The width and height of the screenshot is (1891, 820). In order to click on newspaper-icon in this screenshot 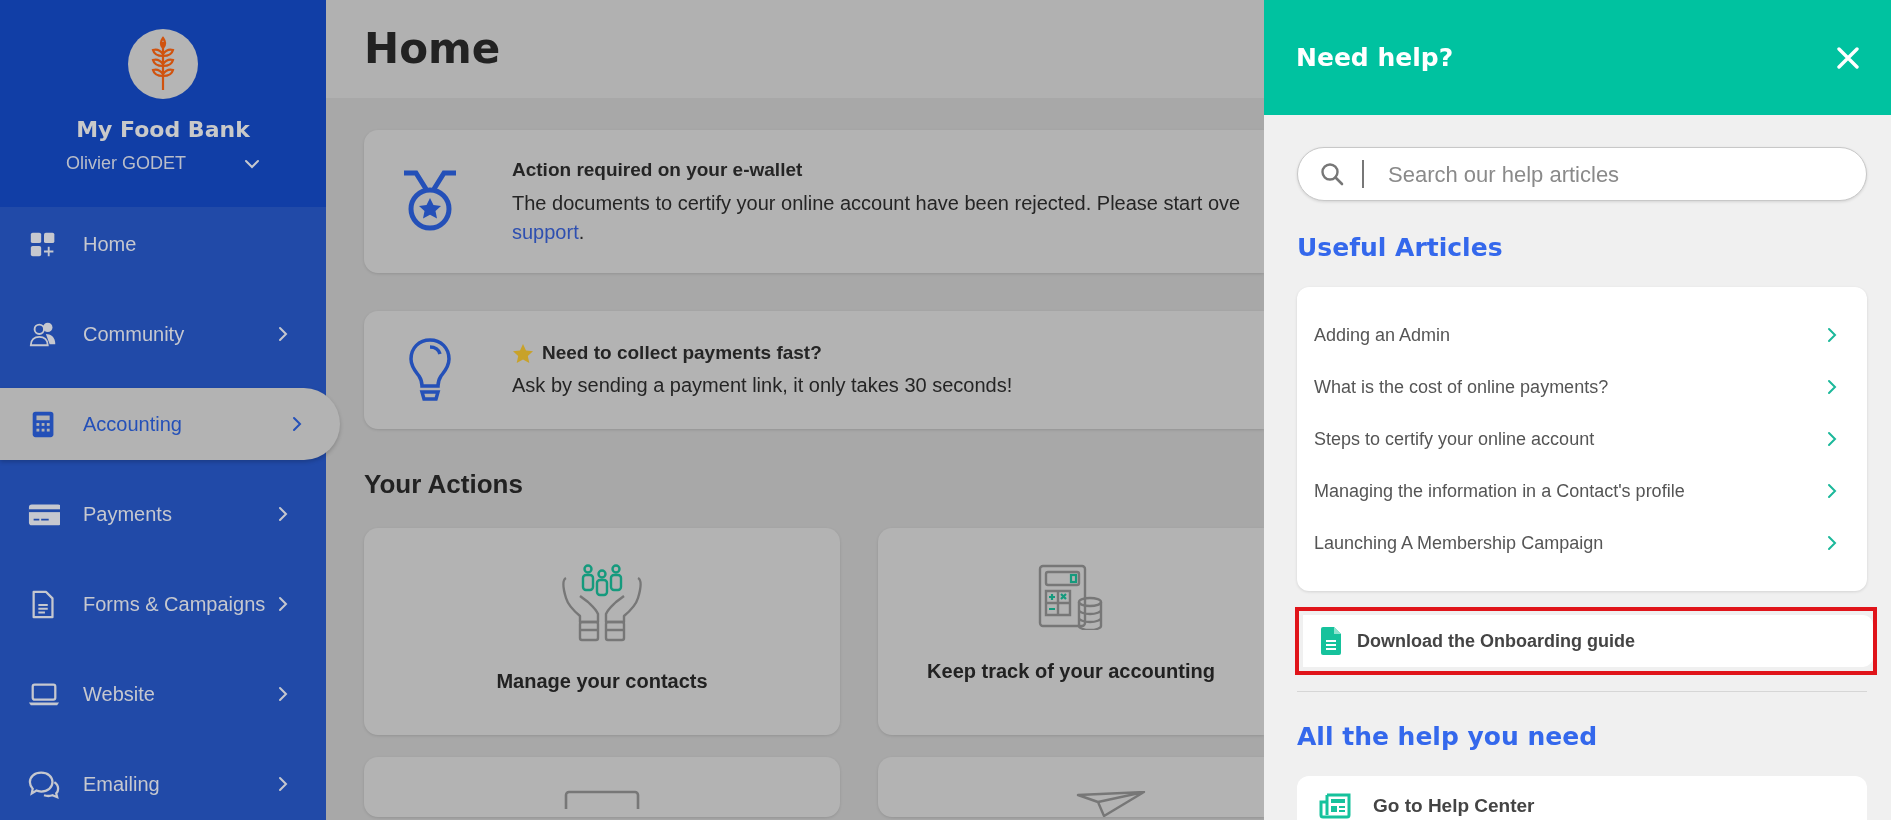, I will do `click(1335, 806)`.